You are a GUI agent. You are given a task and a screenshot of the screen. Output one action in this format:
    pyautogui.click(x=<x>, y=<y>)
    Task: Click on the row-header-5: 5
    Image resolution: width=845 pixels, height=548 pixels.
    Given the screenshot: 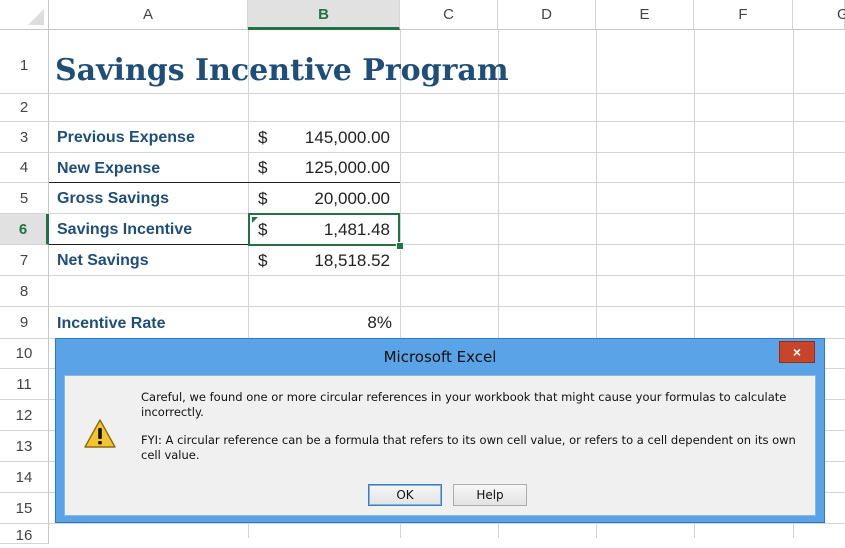 What is the action you would take?
    pyautogui.click(x=24, y=198)
    